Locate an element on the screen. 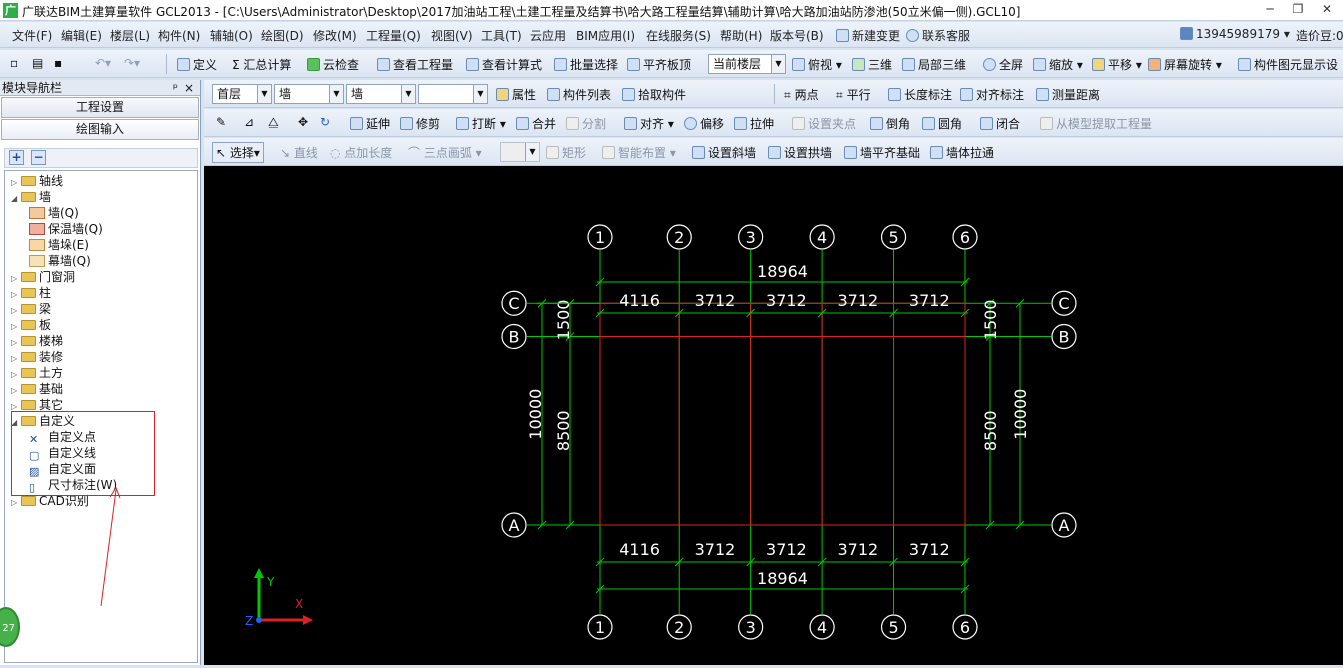  menu-floor: 楼层(L) is located at coordinates (130, 35).